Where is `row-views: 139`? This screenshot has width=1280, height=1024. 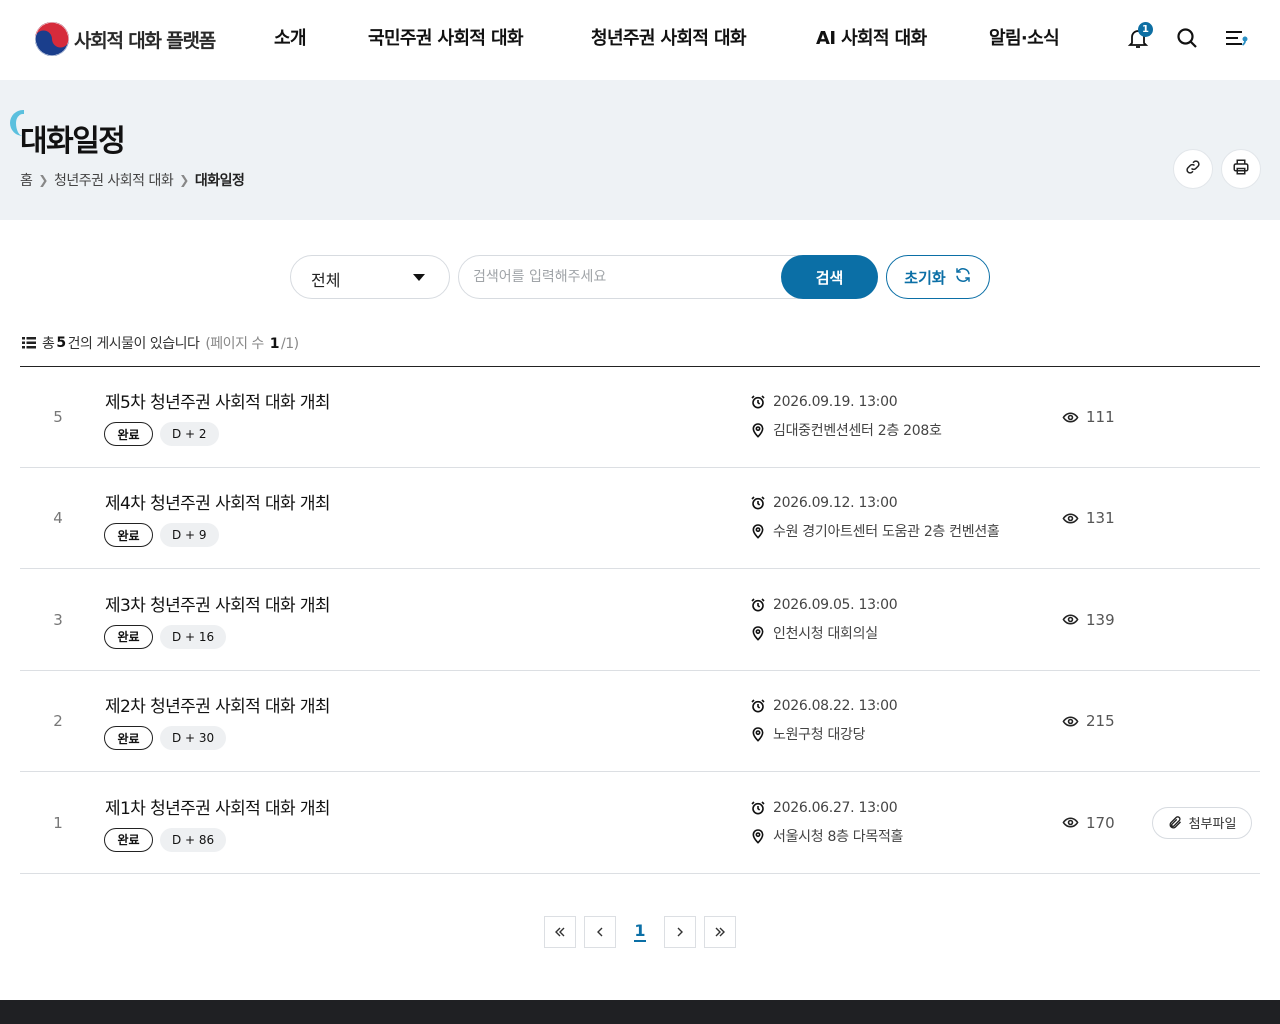
row-views: 139 is located at coordinates (1088, 620).